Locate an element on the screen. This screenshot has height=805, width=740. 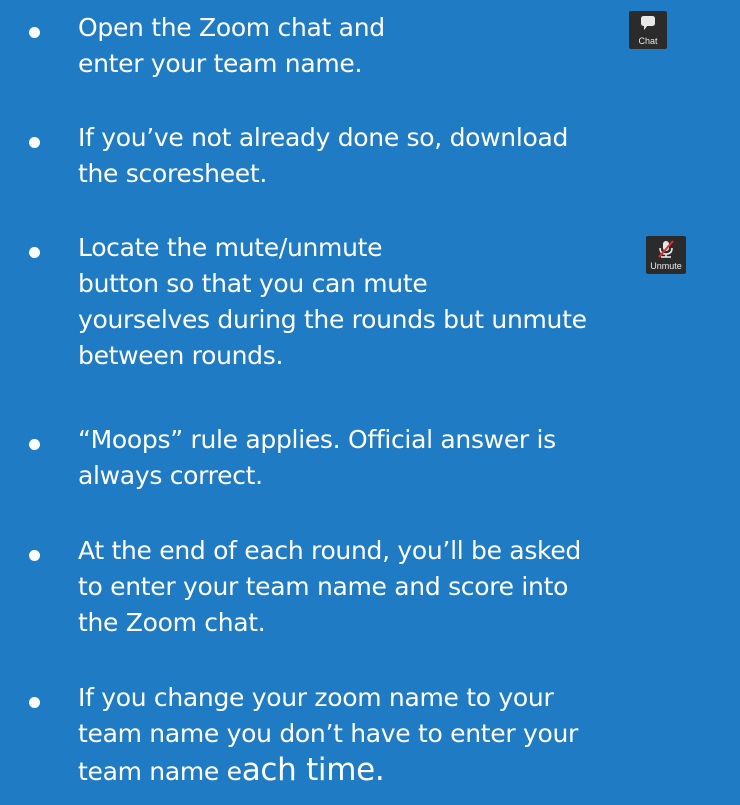
text-line: If you’ve not already done so, download is located at coordinates (323, 137).